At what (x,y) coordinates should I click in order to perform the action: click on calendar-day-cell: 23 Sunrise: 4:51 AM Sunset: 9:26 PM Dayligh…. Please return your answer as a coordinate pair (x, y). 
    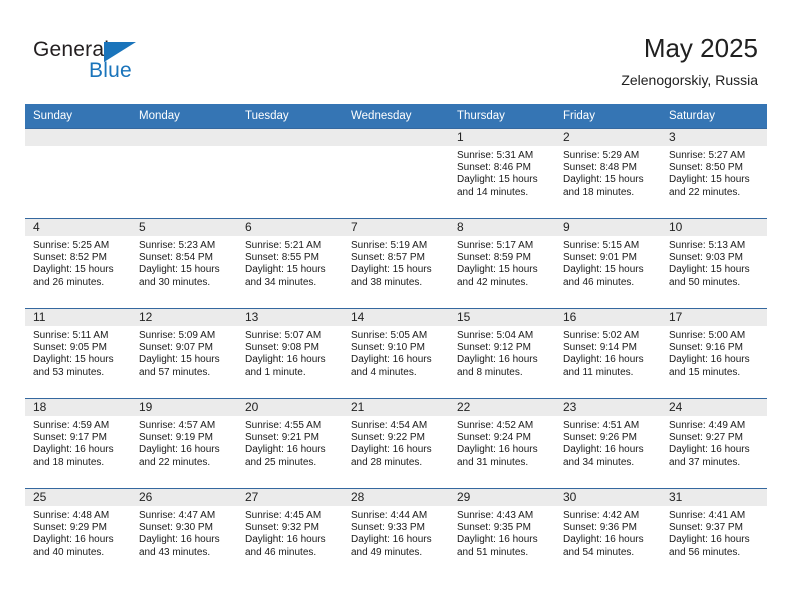
    Looking at the image, I should click on (608, 443).